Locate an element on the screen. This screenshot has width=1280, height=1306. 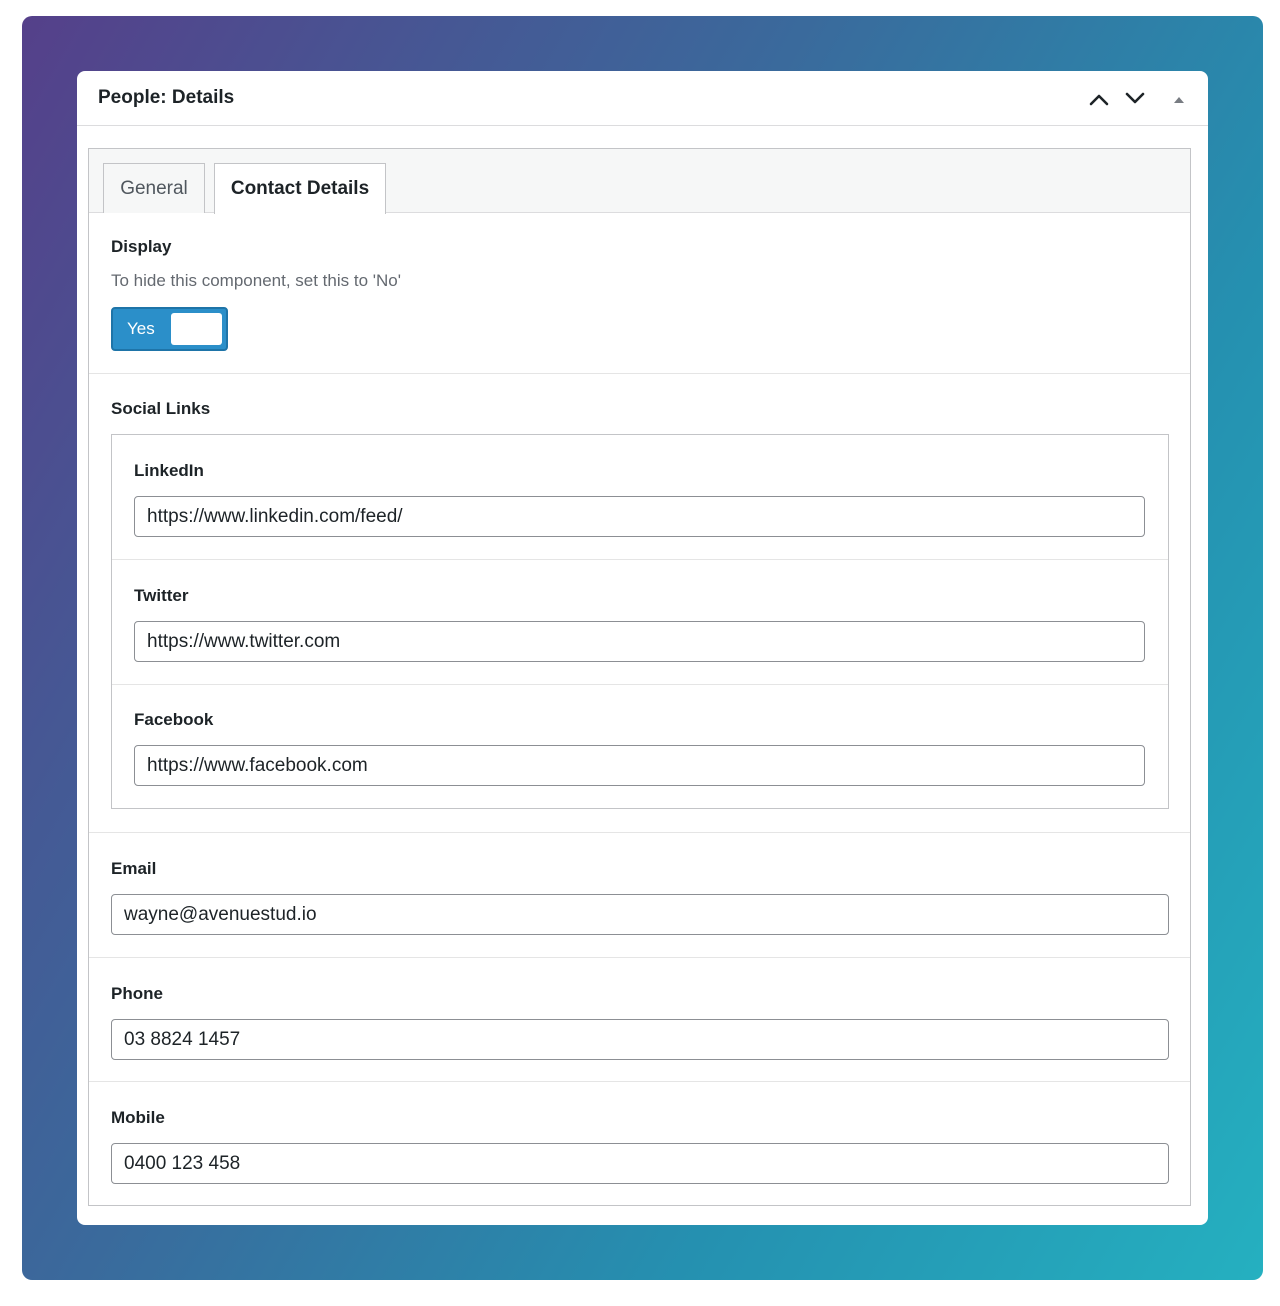
linkedin-row: LinkedIn https://www.linkedin.com/feed/ is located at coordinates (640, 497).